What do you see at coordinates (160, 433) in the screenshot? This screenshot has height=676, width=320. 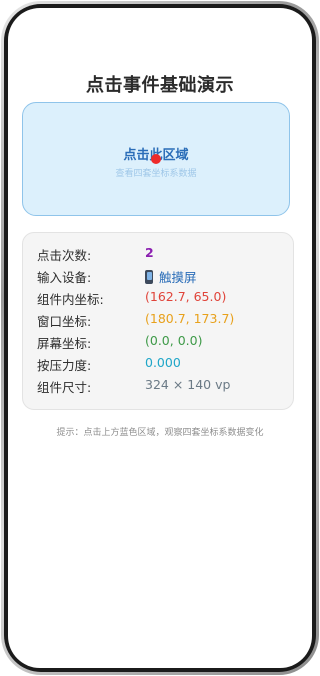 I see `hint-text: 提示：点击上方蓝色区域，观察四套坐标系数据变化` at bounding box center [160, 433].